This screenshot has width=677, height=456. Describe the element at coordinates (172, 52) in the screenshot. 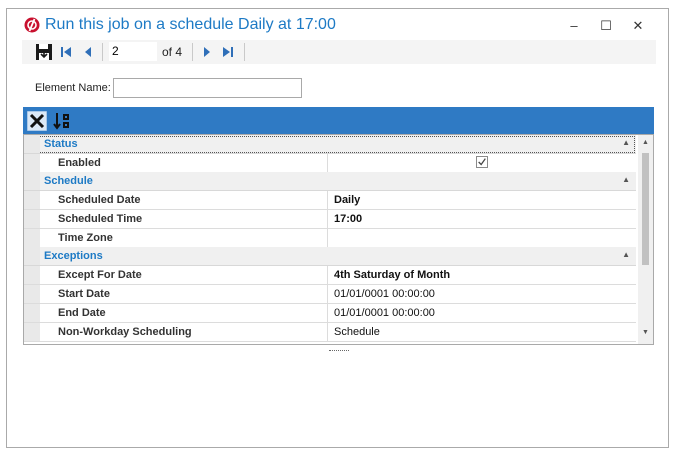

I see `page-count-label: of 4` at that location.